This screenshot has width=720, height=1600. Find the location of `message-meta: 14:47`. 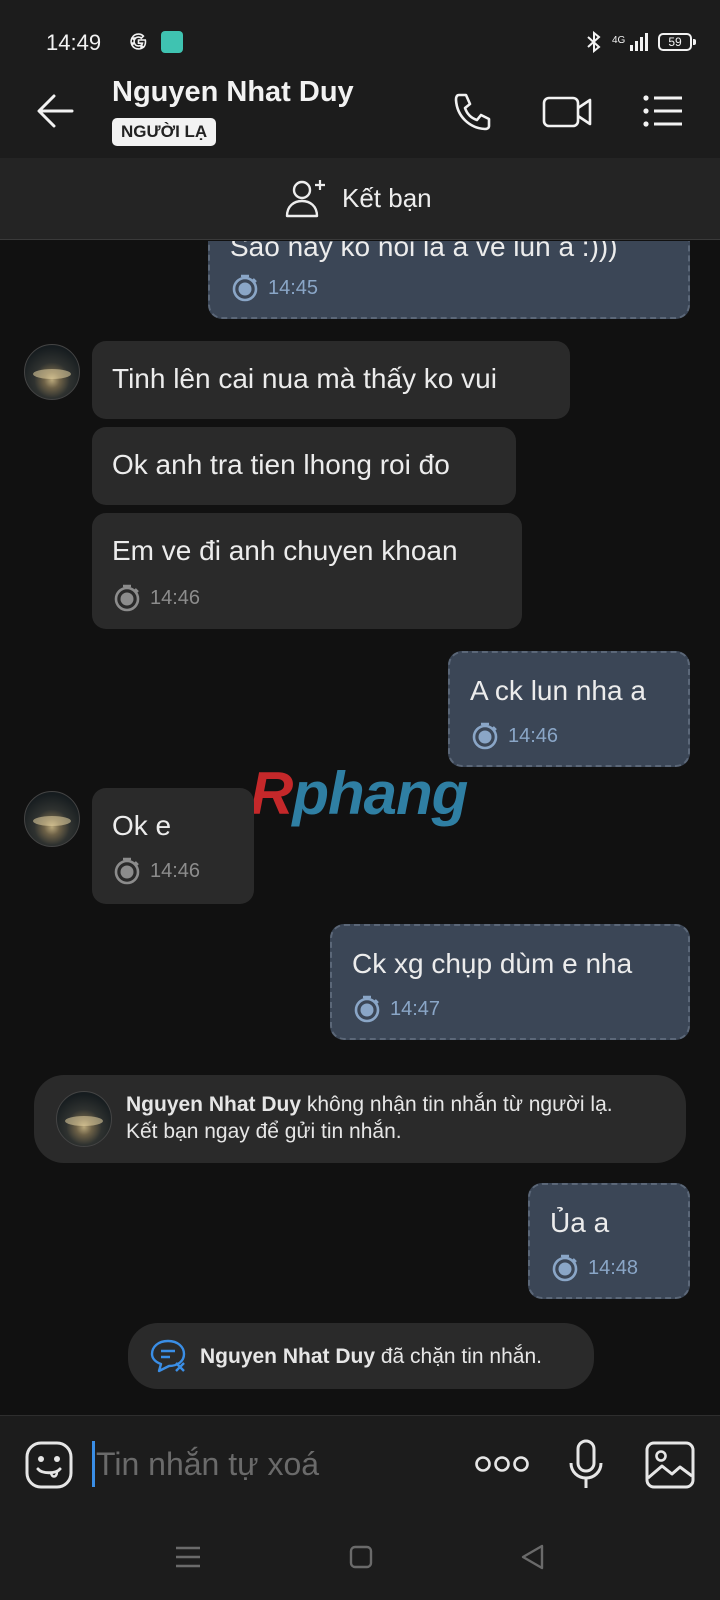

message-meta: 14:47 is located at coordinates (396, 1009).